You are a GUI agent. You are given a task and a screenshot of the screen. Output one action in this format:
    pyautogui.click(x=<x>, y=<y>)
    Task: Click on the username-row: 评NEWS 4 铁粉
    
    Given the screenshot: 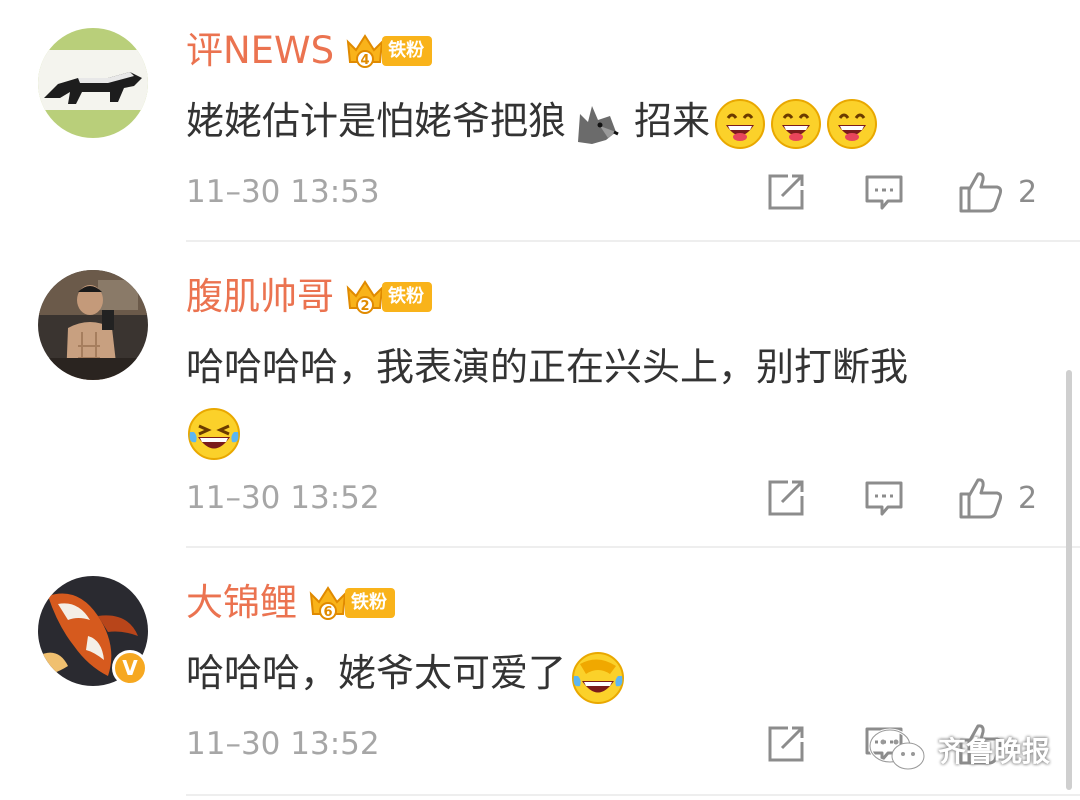 What is the action you would take?
    pyautogui.click(x=309, y=51)
    